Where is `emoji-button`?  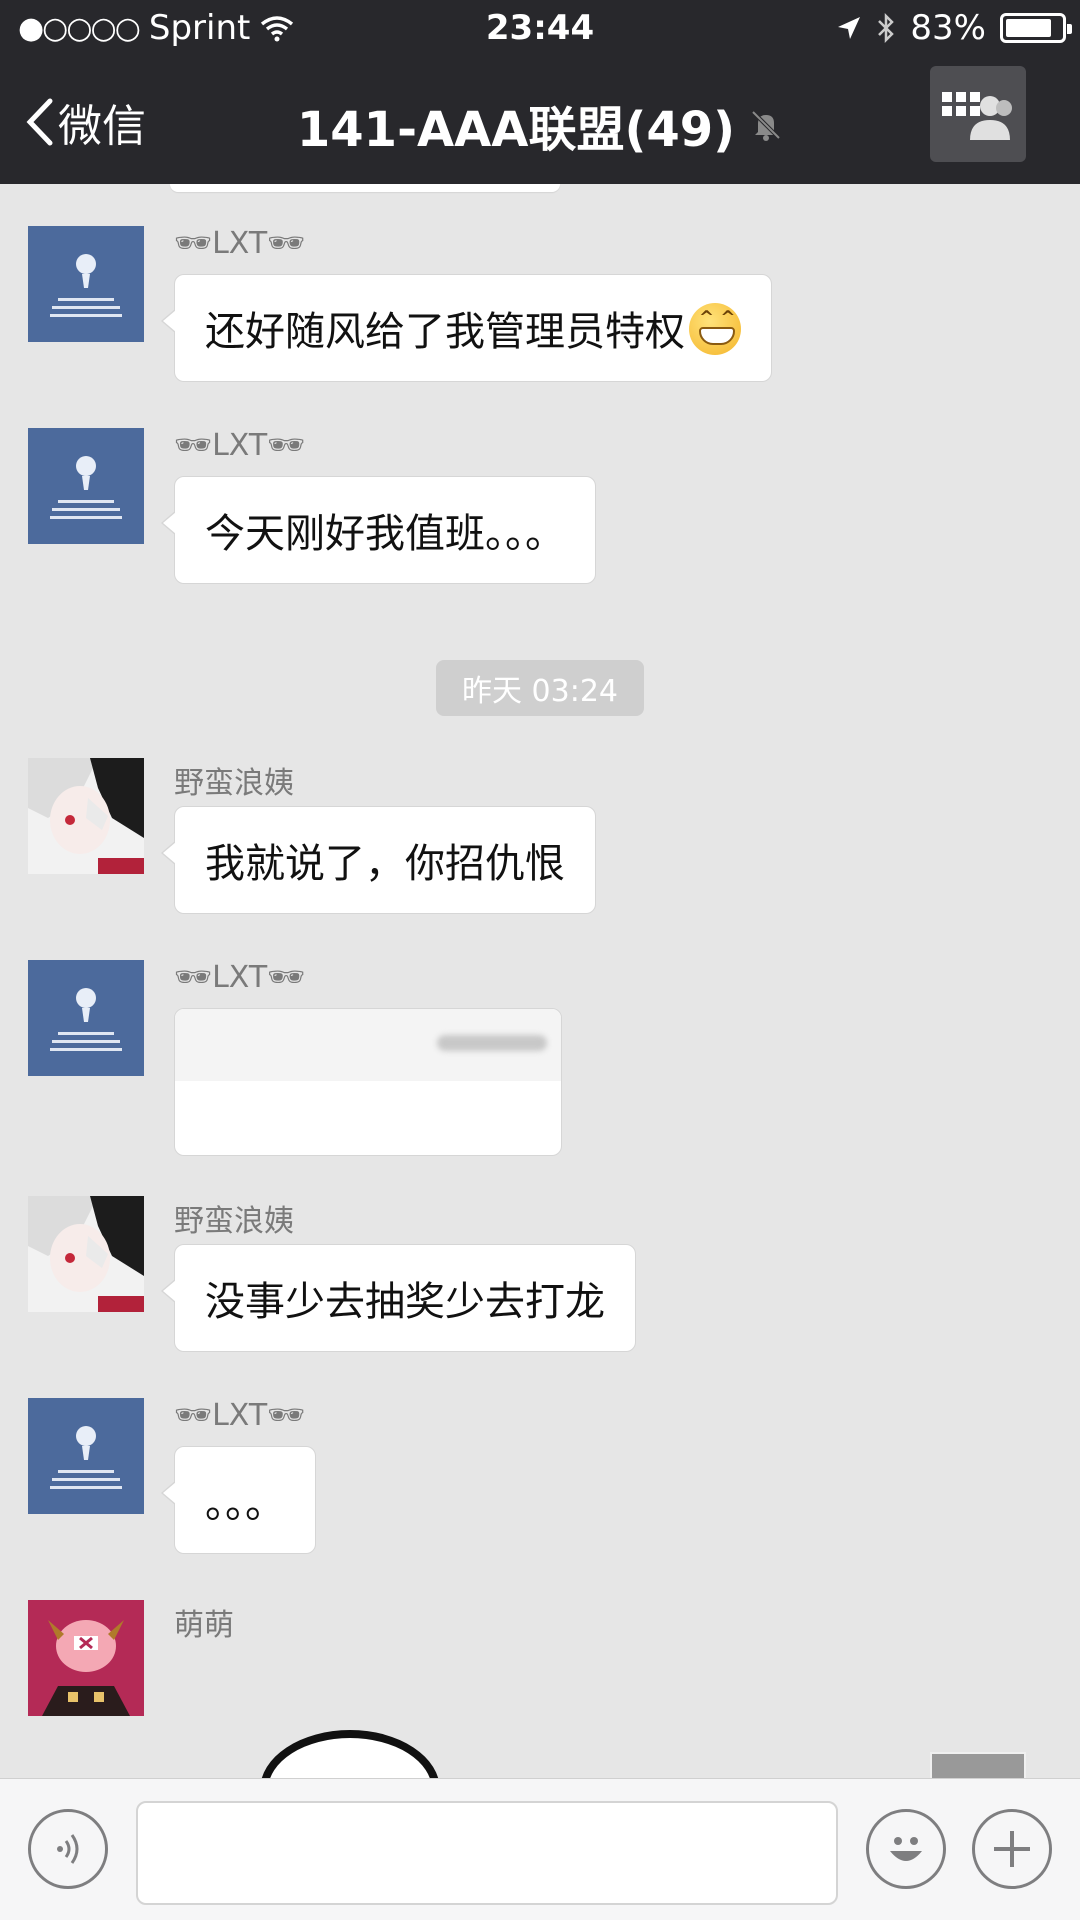
emoji-button is located at coordinates (906, 1849).